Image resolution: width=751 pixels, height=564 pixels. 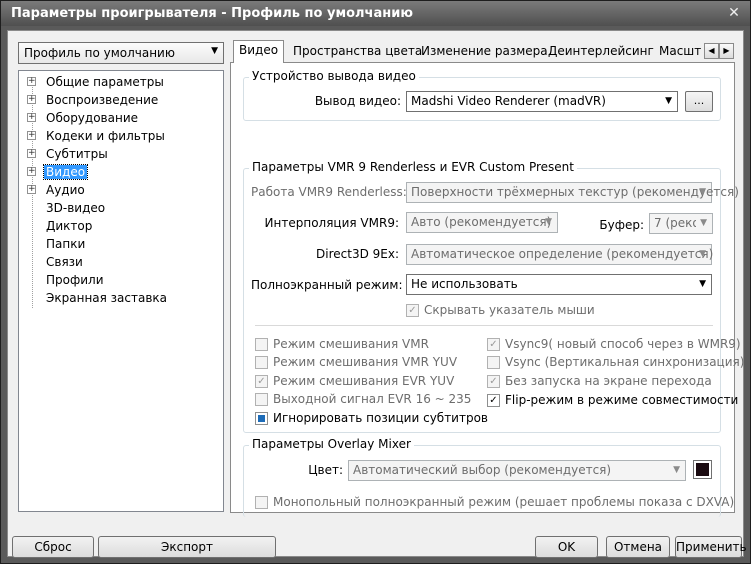 What do you see at coordinates (357, 52) in the screenshot?
I see `tab-color-spaces: Пространства цвета` at bounding box center [357, 52].